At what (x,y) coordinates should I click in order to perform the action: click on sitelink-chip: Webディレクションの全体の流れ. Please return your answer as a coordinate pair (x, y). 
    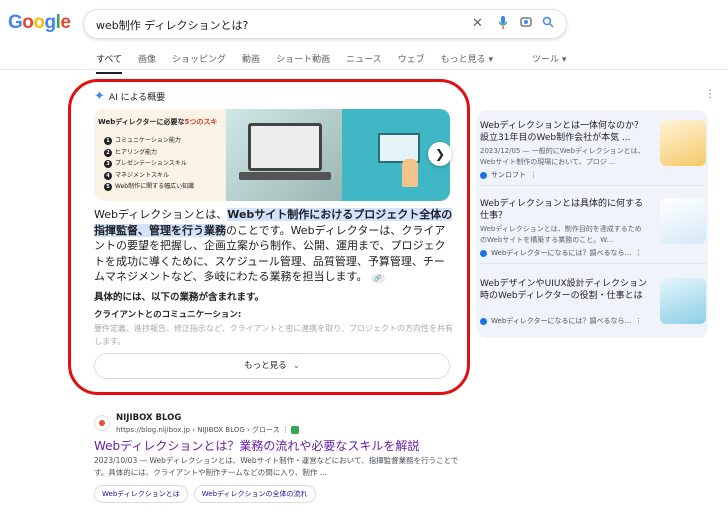
    Looking at the image, I should click on (254, 494).